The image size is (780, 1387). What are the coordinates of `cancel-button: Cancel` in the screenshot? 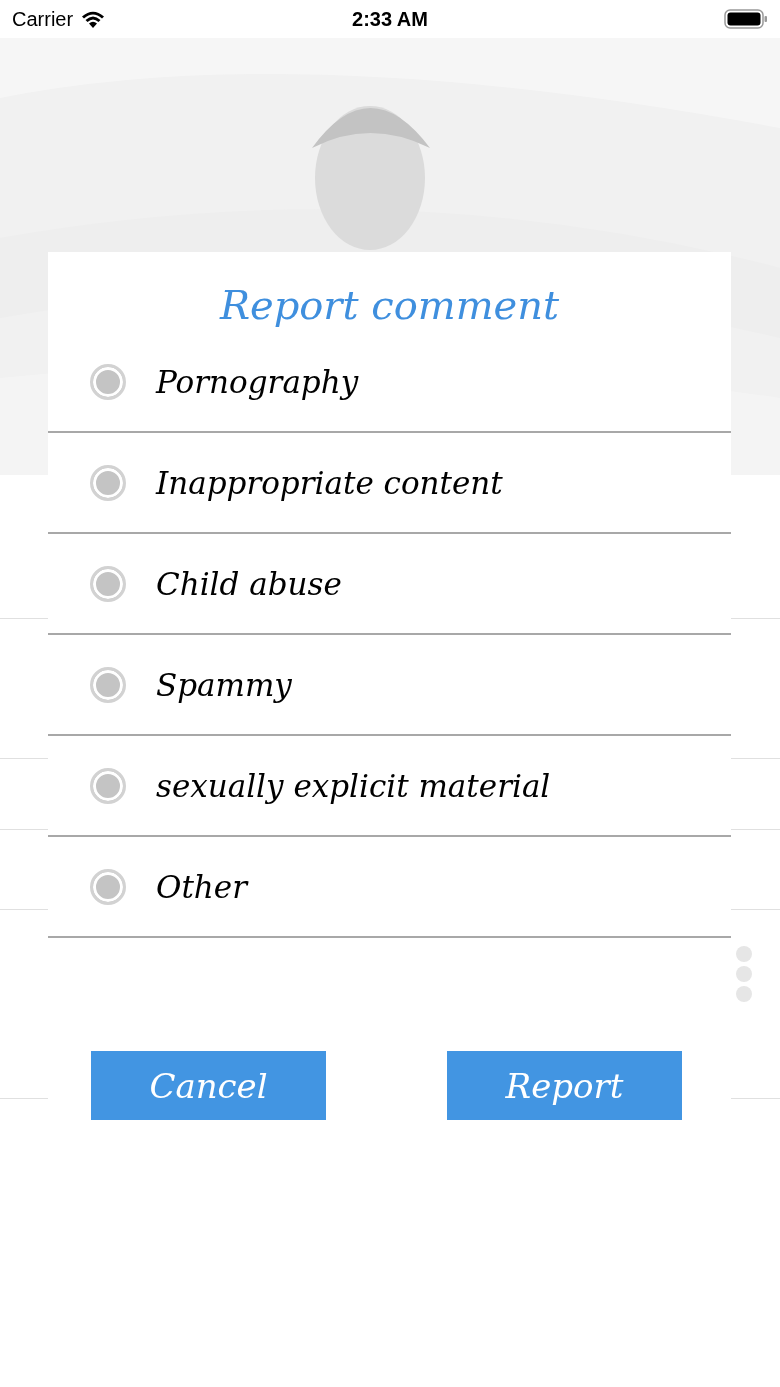 It's located at (208, 1085).